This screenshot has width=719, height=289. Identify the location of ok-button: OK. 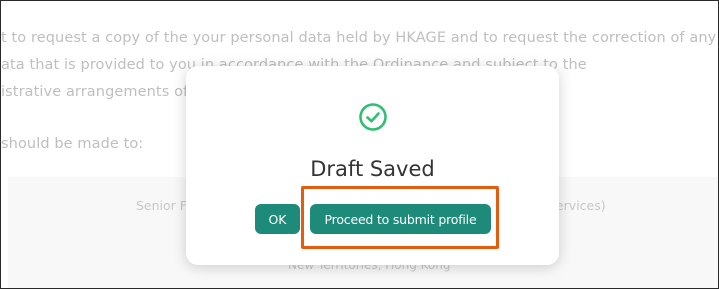
(277, 219).